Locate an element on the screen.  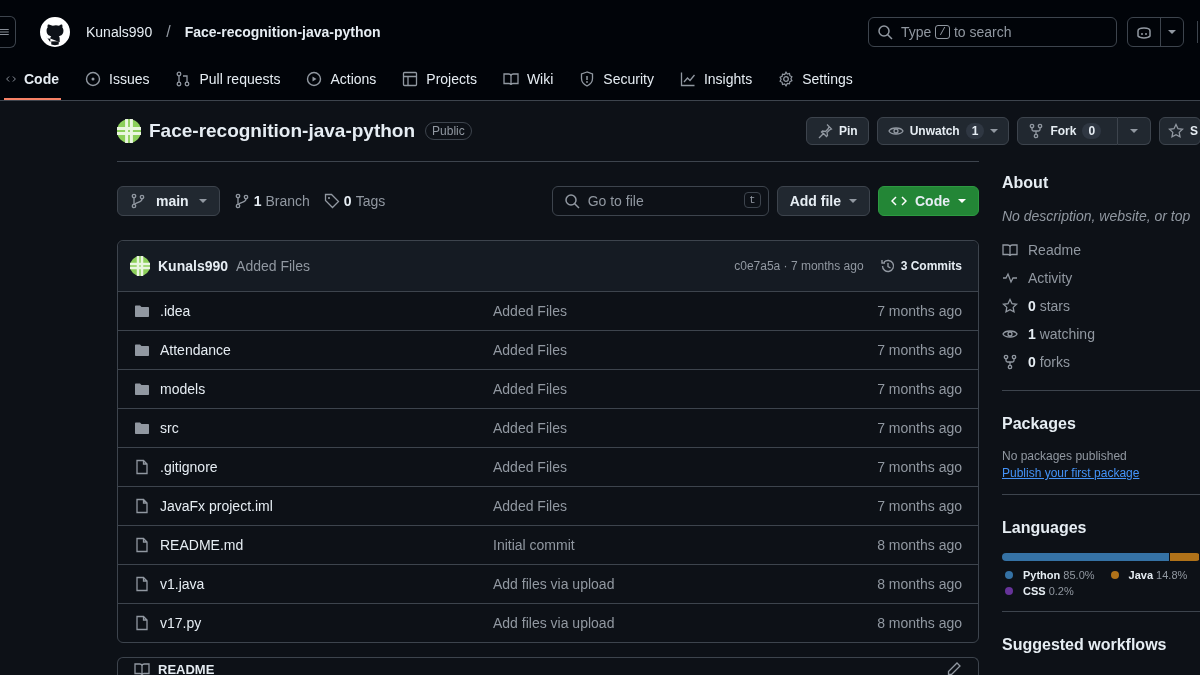
code-button: Code is located at coordinates (928, 201).